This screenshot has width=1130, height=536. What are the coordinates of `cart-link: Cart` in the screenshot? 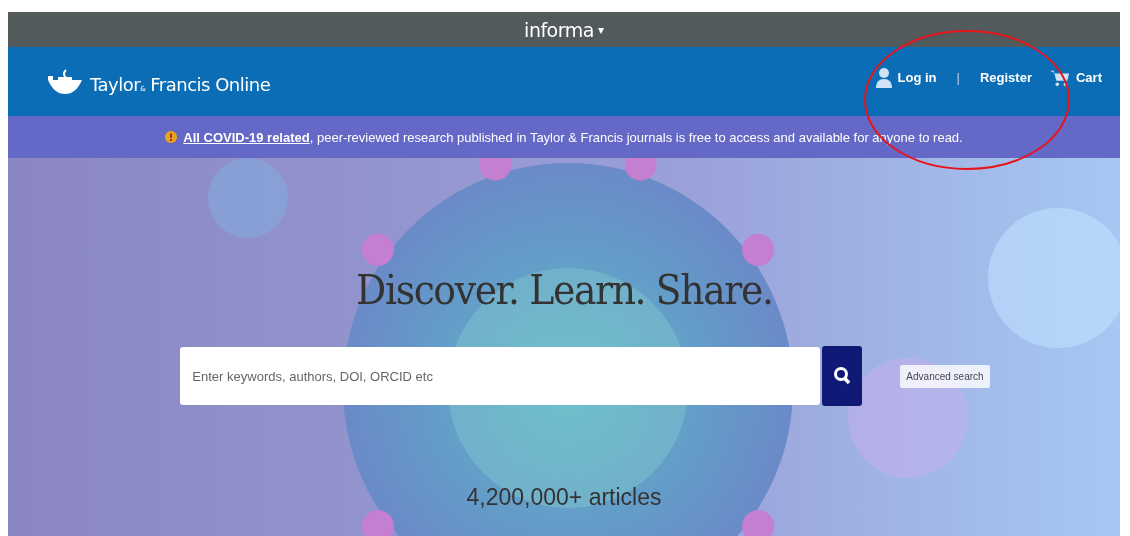 It's located at (1076, 77).